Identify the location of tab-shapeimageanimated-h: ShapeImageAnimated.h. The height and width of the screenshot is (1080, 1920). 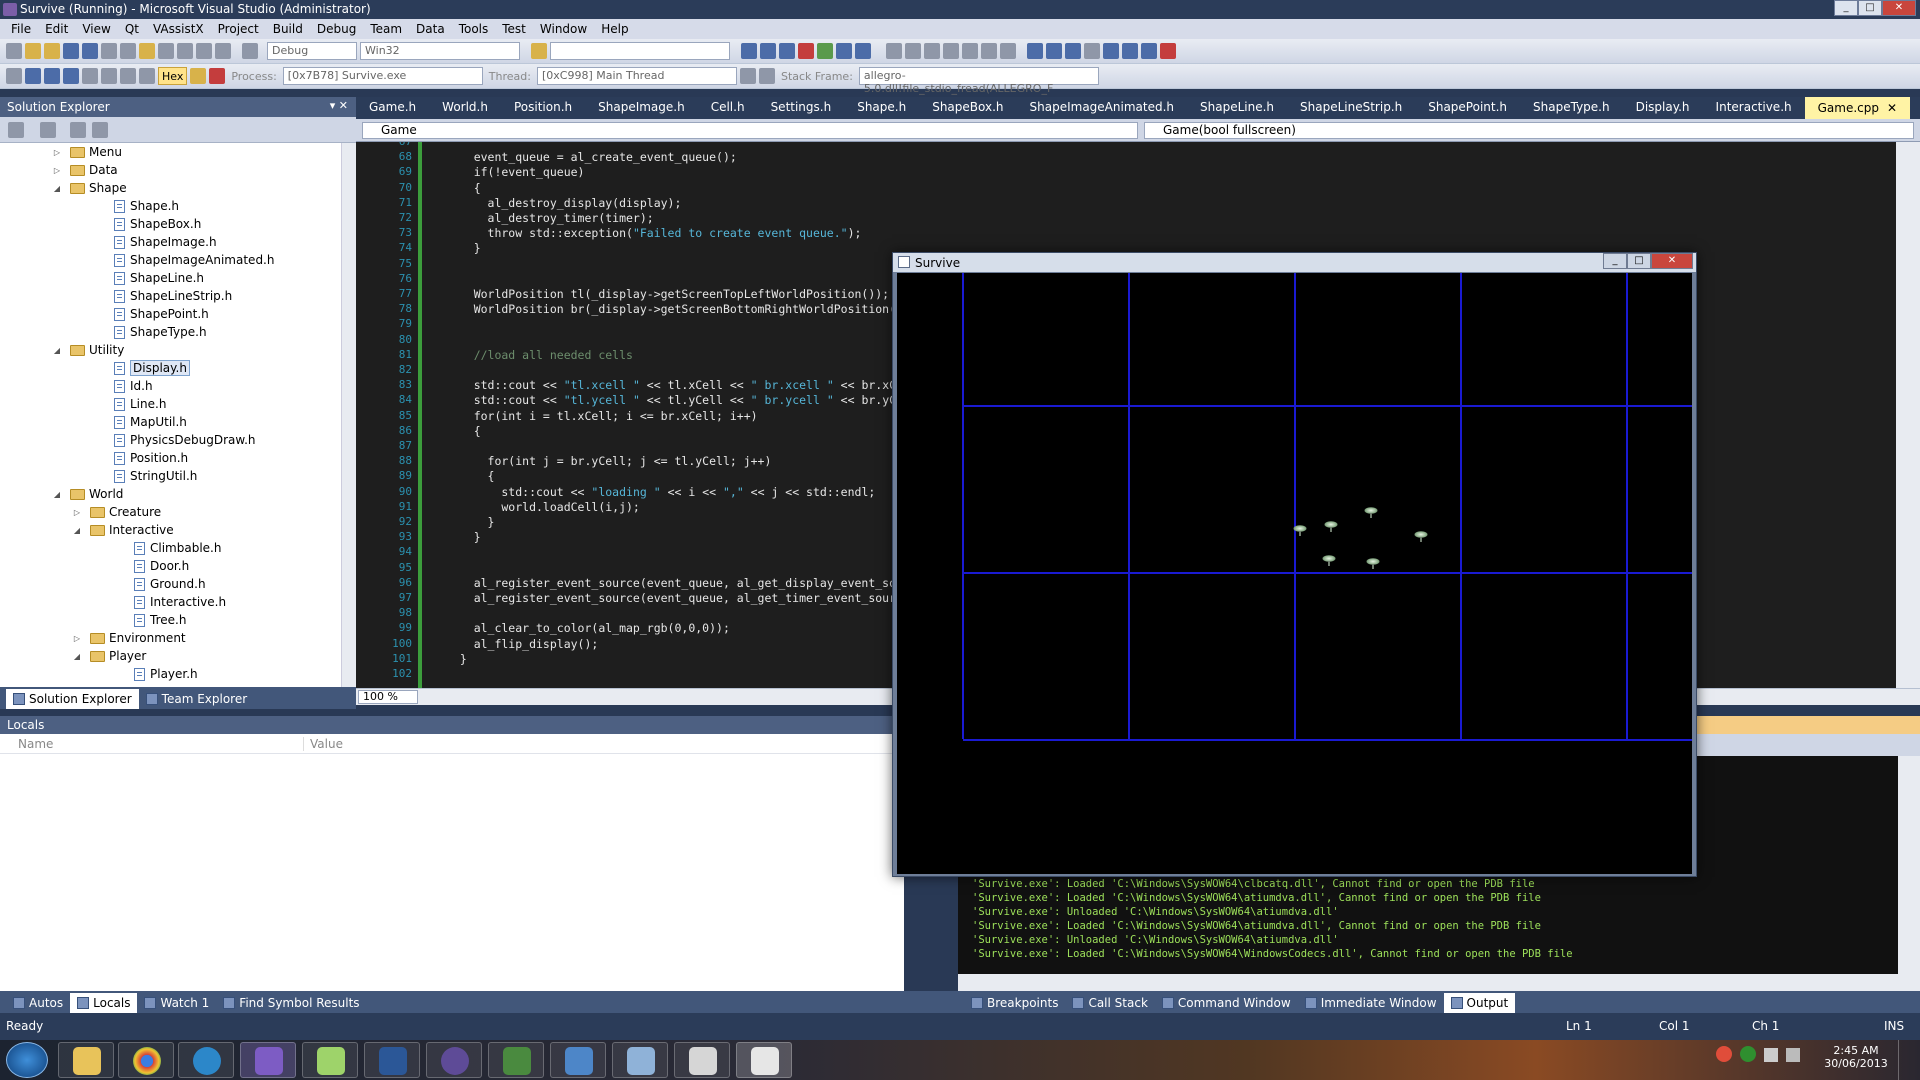
(1102, 108).